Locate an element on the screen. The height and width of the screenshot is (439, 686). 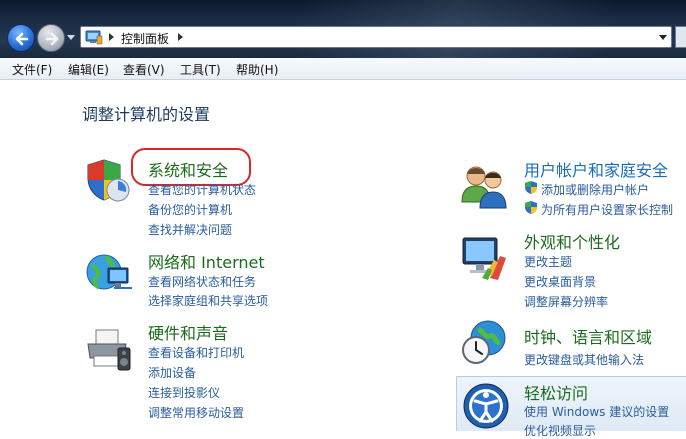
link-mobility-settings: 调整常用移动设置 is located at coordinates (196, 412).